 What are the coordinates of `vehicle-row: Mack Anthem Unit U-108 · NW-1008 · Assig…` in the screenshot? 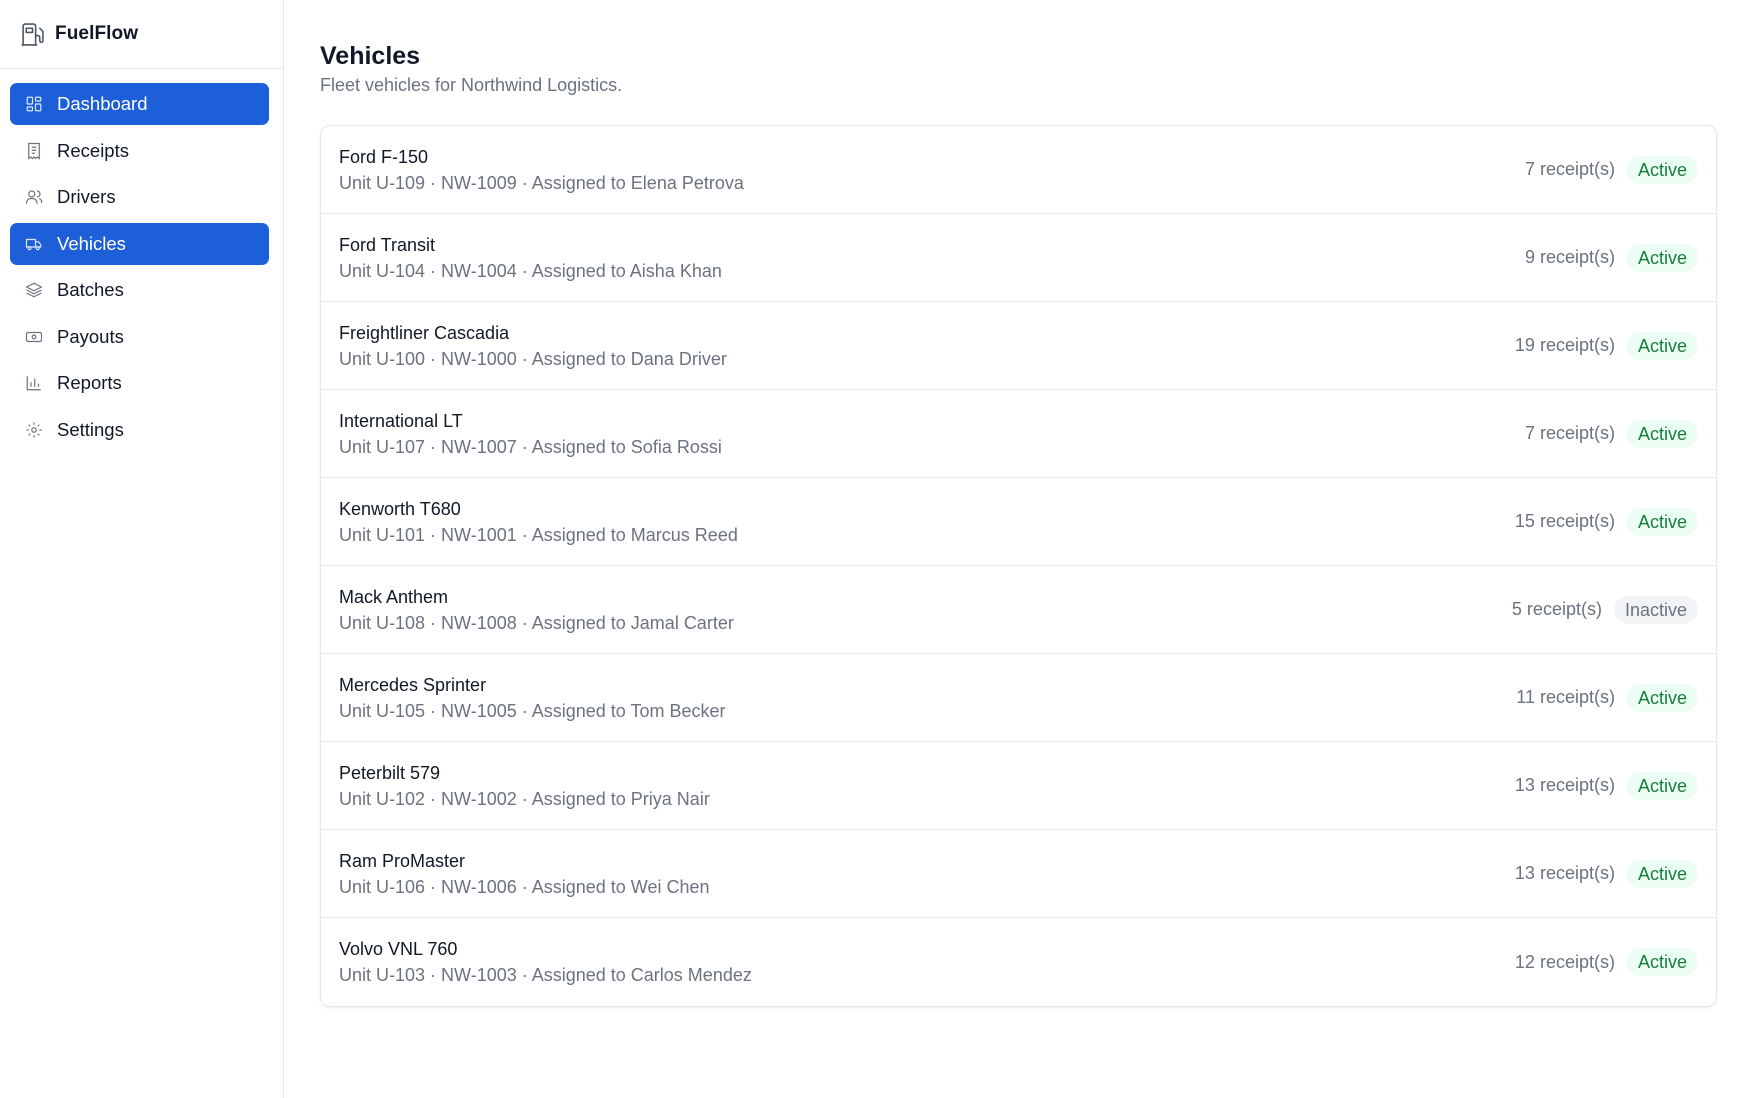 It's located at (1018, 610).